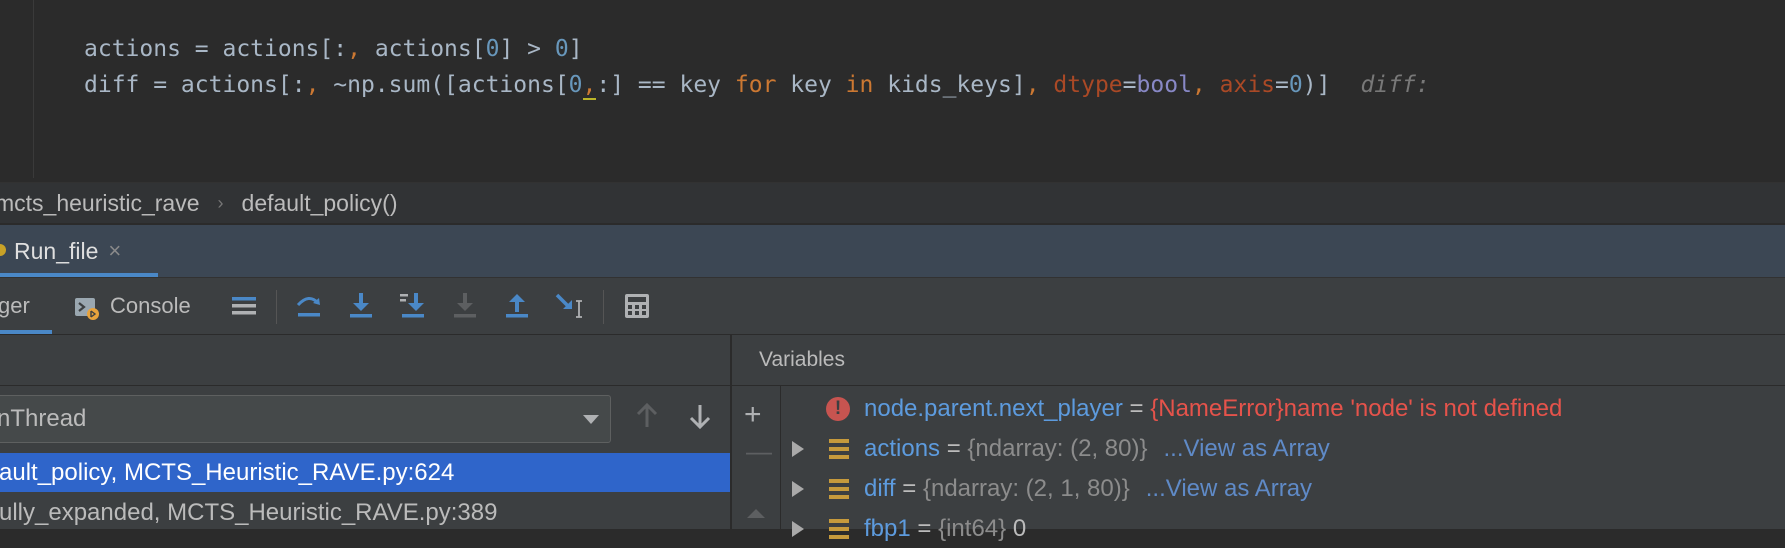 The width and height of the screenshot is (1785, 548). I want to click on variables-side-toolbar: + —, so click(756, 457).